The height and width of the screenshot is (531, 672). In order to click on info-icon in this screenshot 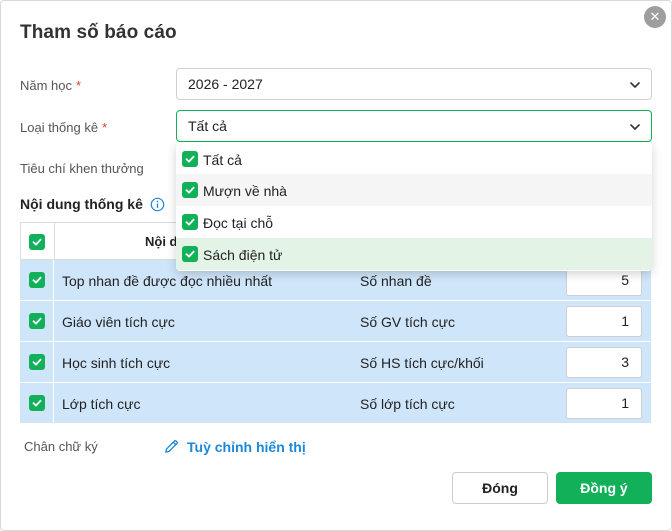, I will do `click(157, 204)`.